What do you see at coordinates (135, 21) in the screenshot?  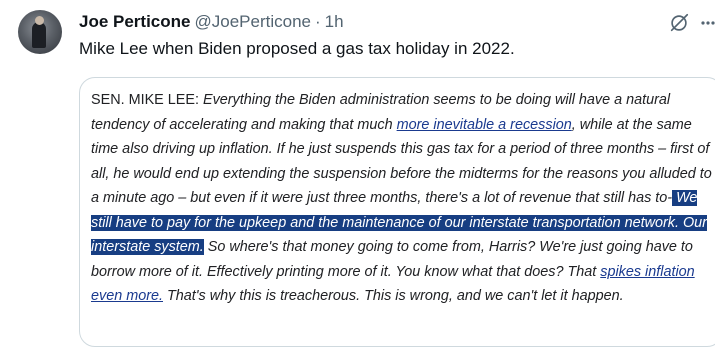 I see `author-name: Joe Perticone` at bounding box center [135, 21].